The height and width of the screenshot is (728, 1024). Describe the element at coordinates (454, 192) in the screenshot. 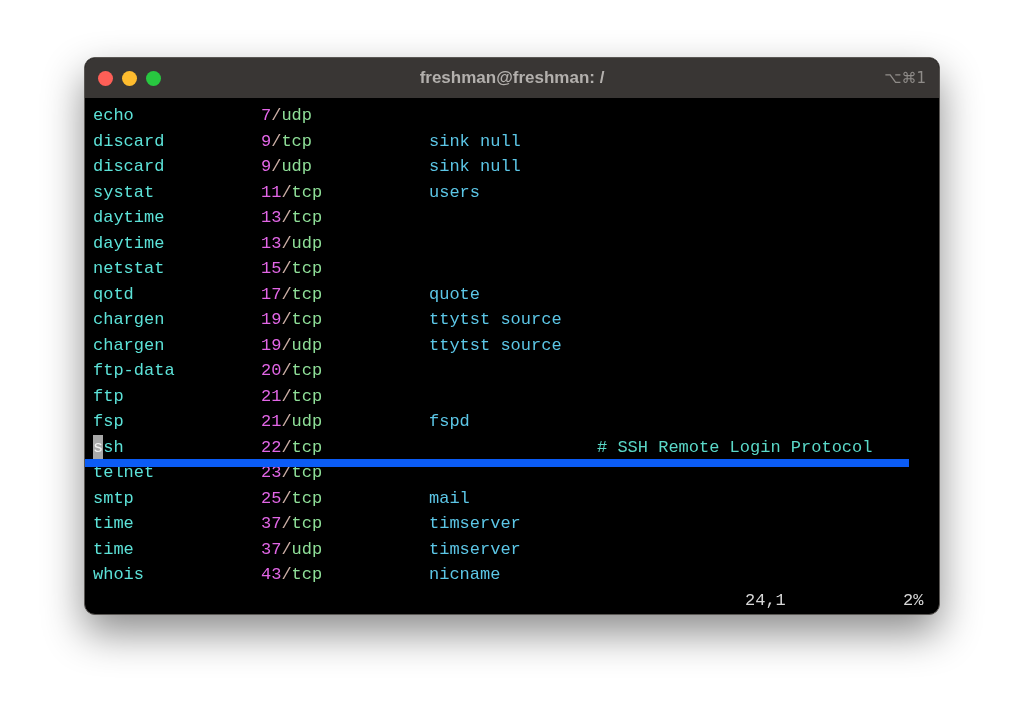

I see `service-alias: users` at that location.